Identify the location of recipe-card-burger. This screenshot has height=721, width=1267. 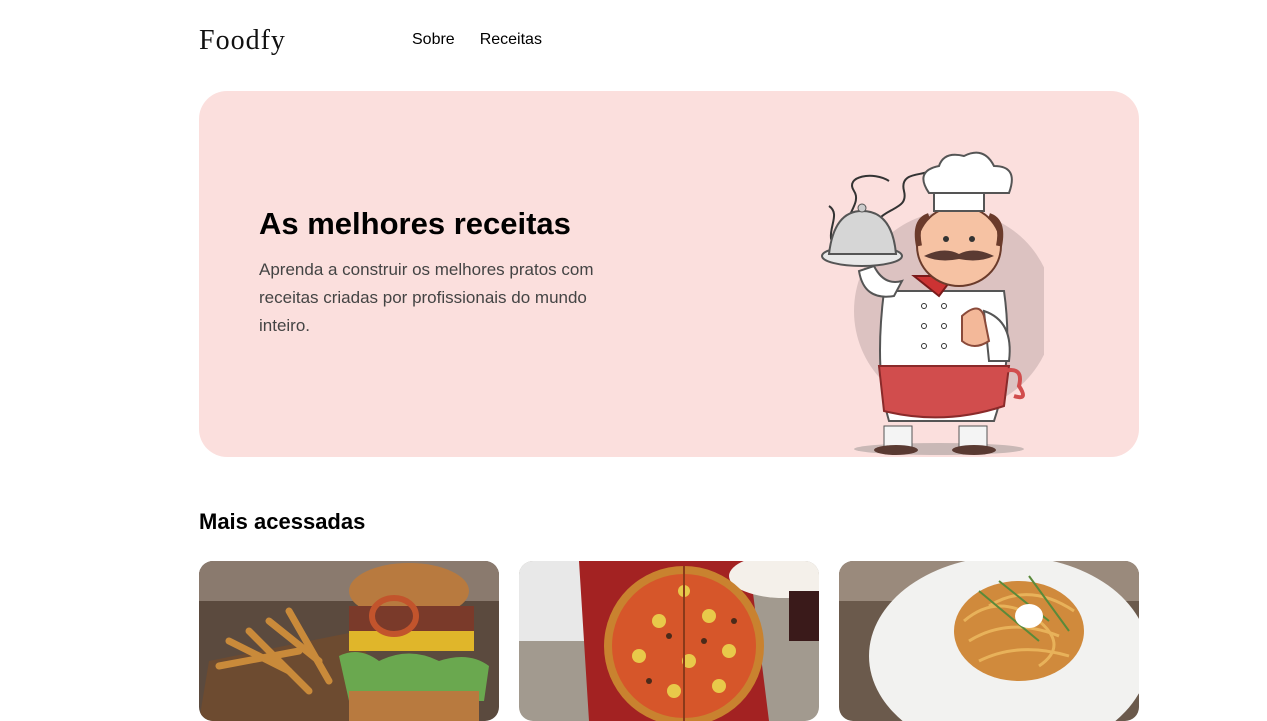
(349, 641).